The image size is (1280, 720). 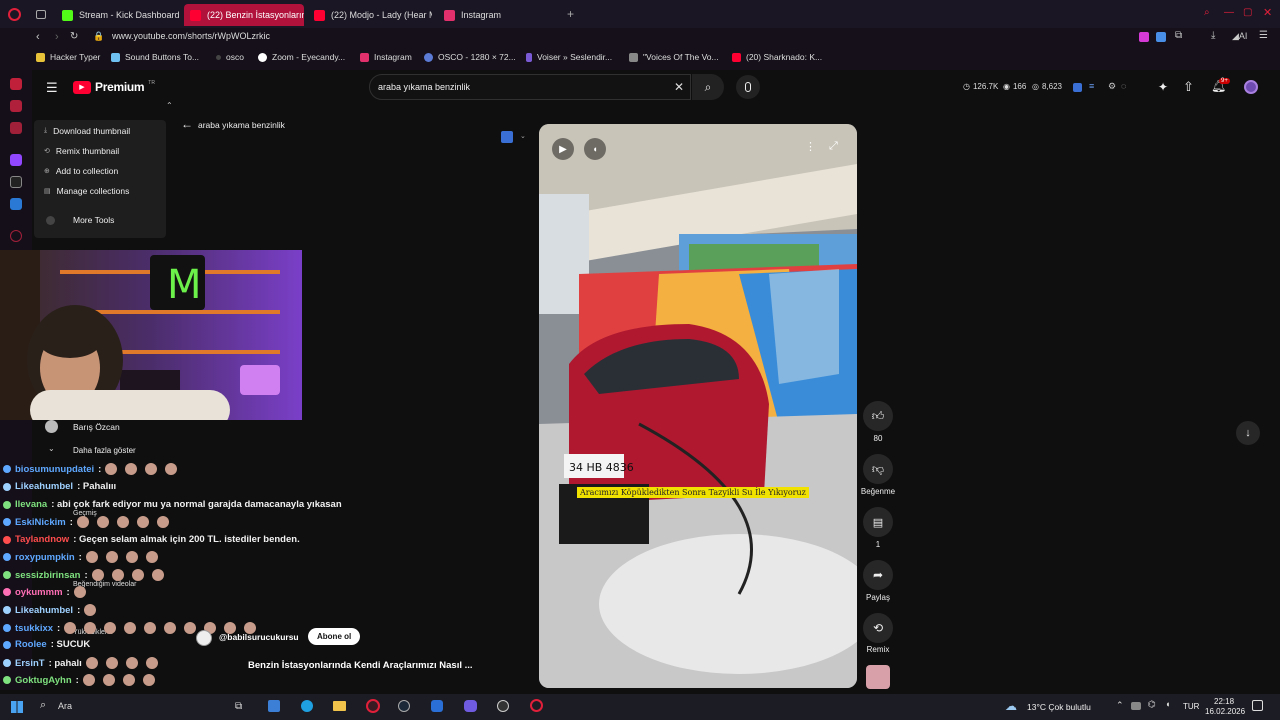 I want to click on search-icon: ⌕, so click(x=43, y=705).